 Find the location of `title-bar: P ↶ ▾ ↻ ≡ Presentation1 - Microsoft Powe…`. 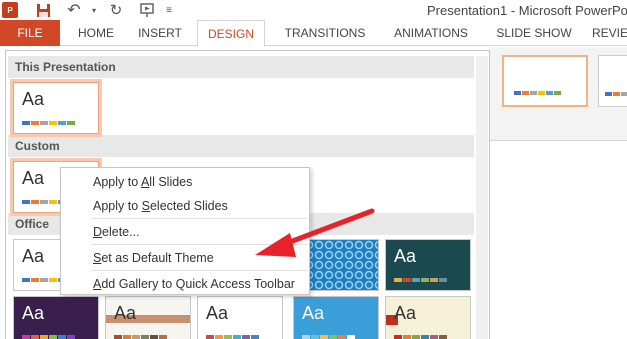

title-bar: P ↶ ▾ ↻ ≡ Presentation1 - Microsoft Powe… is located at coordinates (313, 10).